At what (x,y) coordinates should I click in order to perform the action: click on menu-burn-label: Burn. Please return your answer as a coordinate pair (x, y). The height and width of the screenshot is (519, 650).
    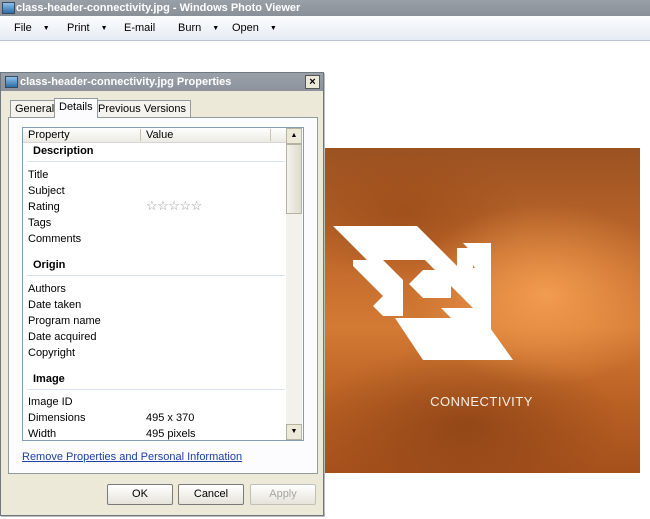
    Looking at the image, I should click on (190, 28).